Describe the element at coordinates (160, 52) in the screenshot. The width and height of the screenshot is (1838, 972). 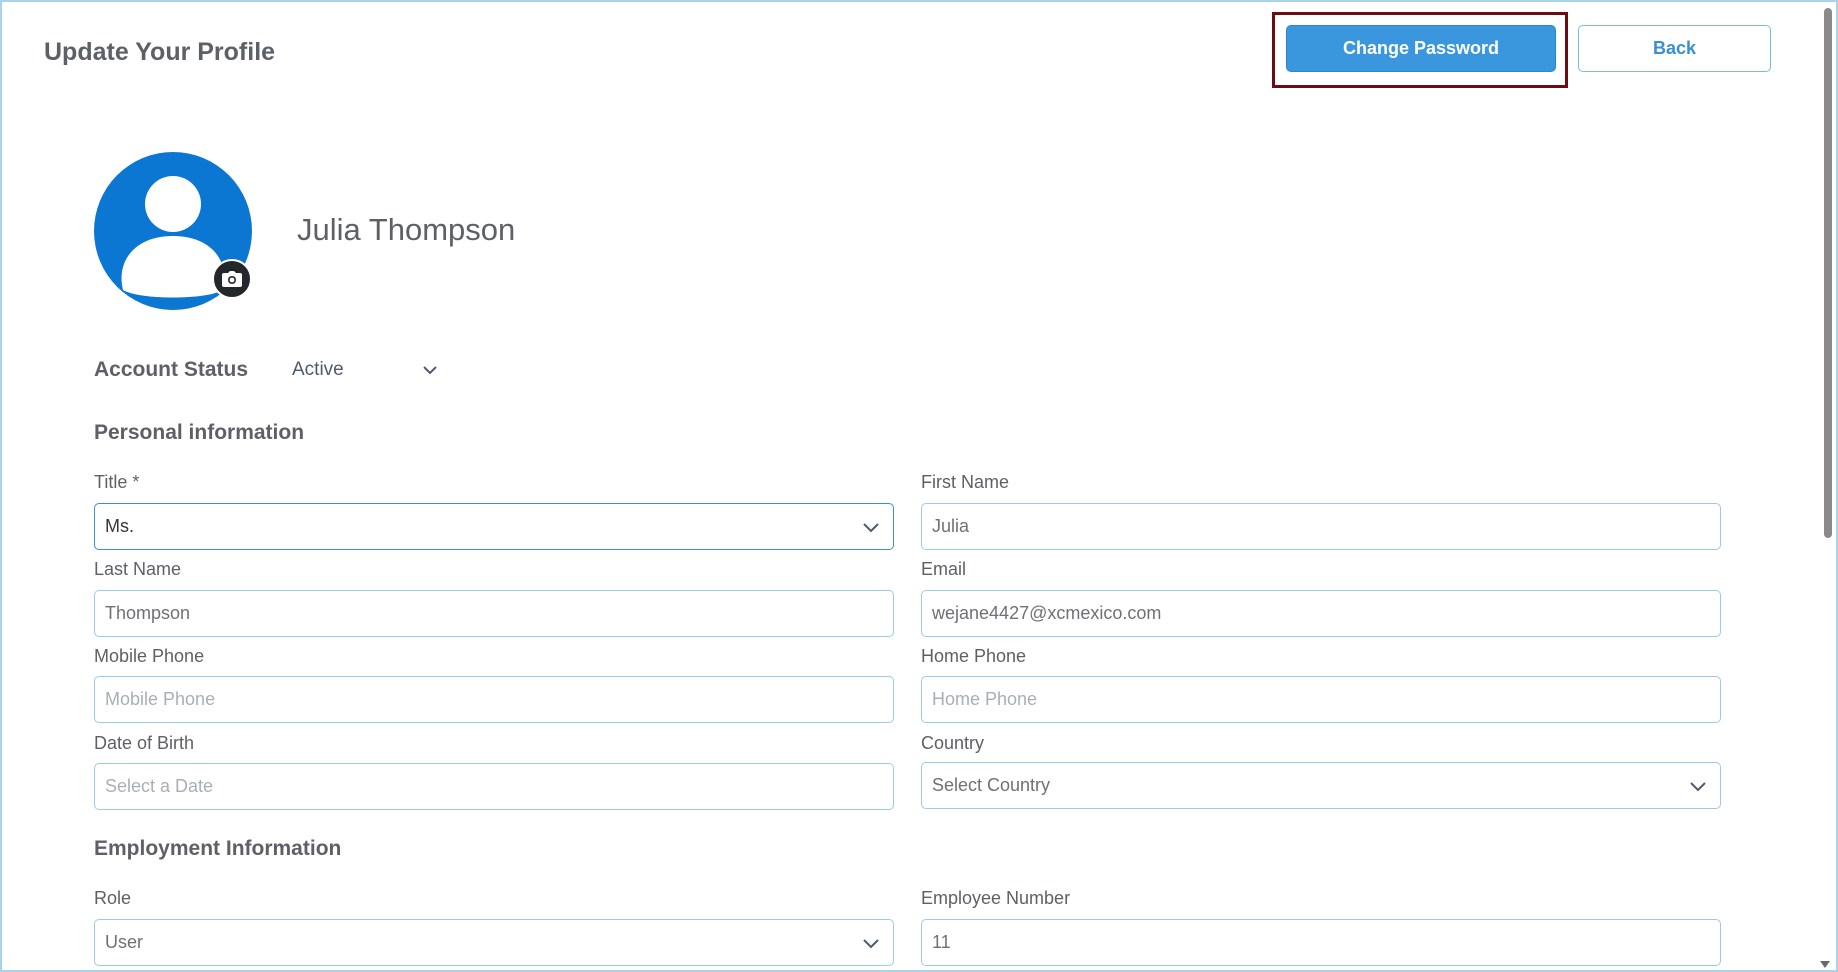
I see `page-title: Update Your Profile` at that location.